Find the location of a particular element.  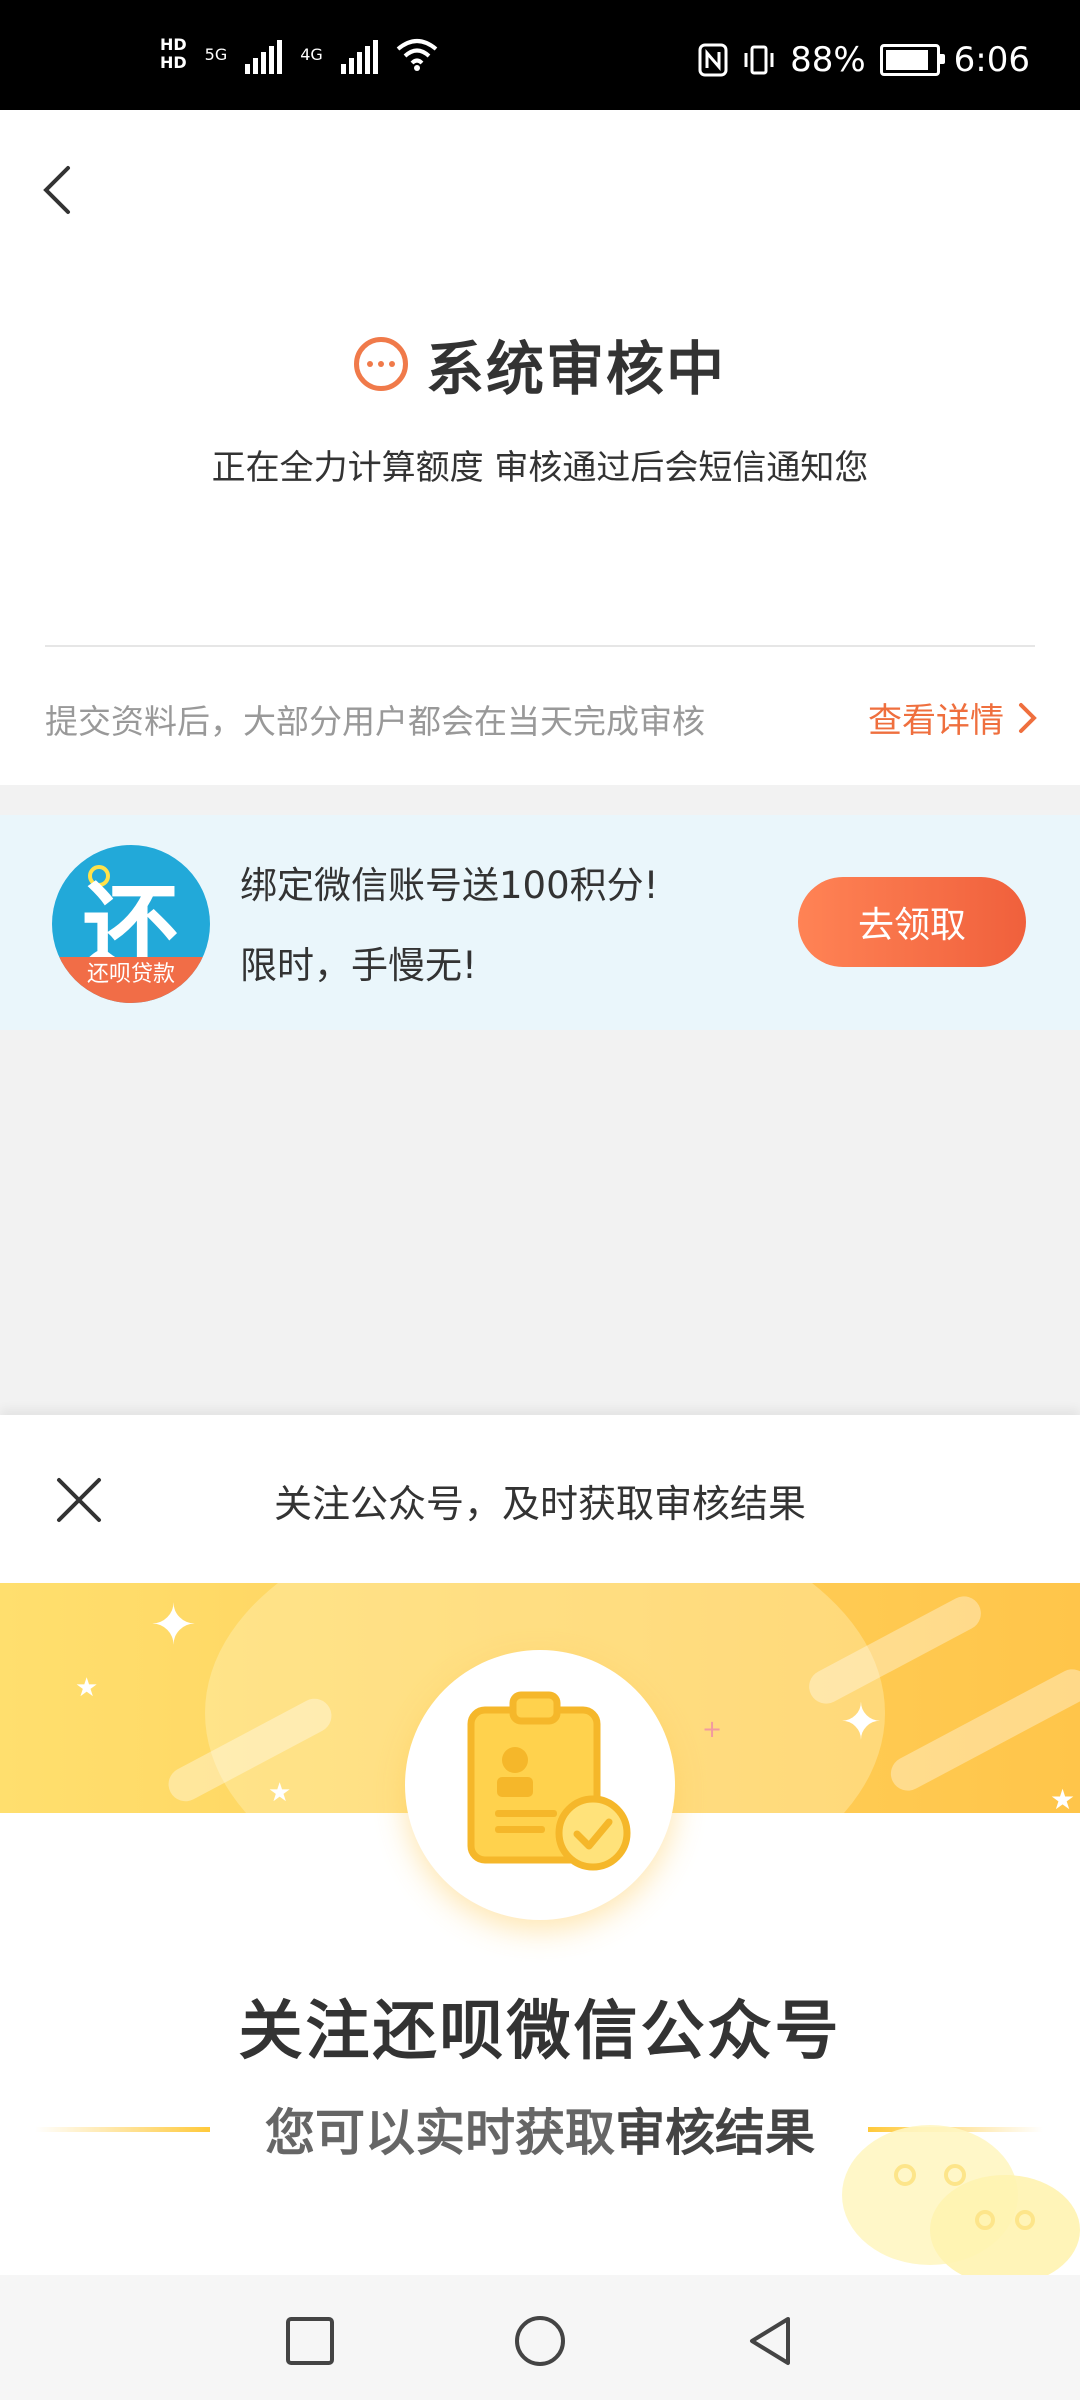

sheet-title: 关注公众号，及时获取审核结果 is located at coordinates (539, 1504).